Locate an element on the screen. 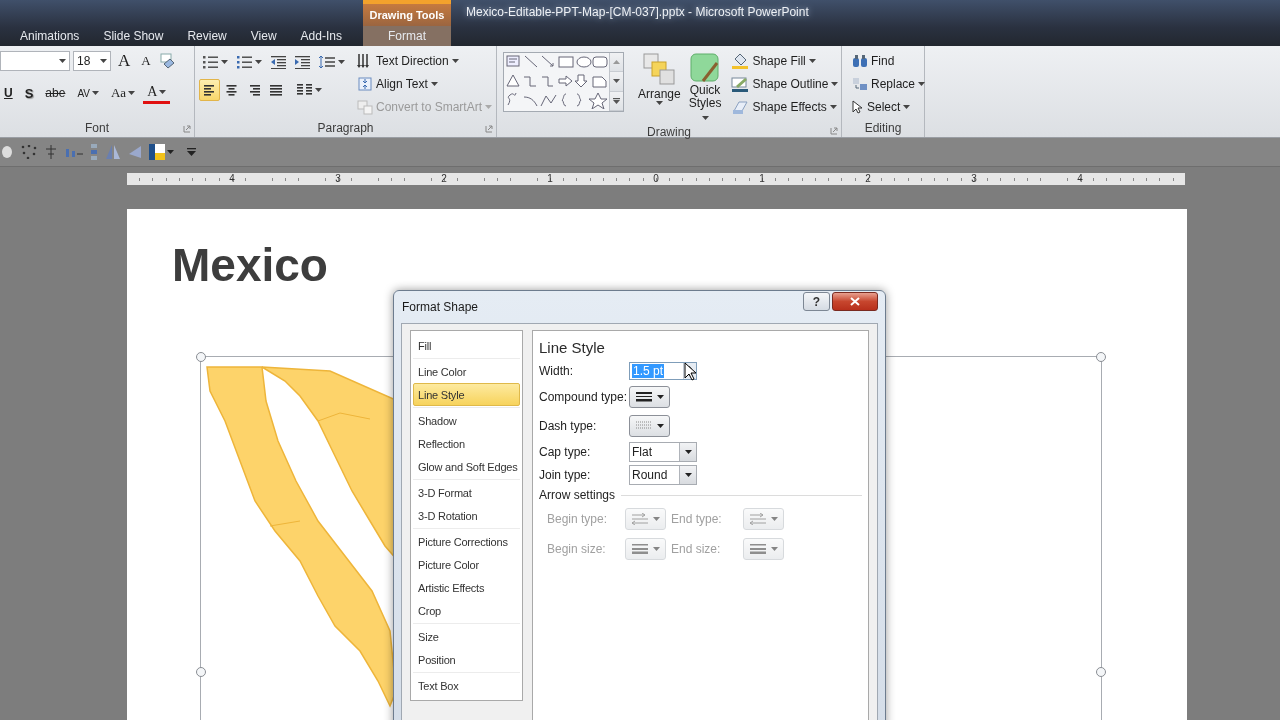  customize-toolbar-icon is located at coordinates (191, 152).